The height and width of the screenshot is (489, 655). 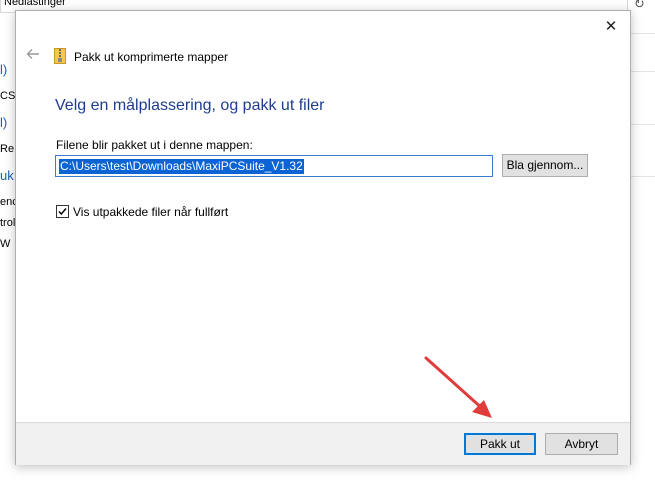 What do you see at coordinates (8, 202) in the screenshot?
I see `background-fragment: enc` at bounding box center [8, 202].